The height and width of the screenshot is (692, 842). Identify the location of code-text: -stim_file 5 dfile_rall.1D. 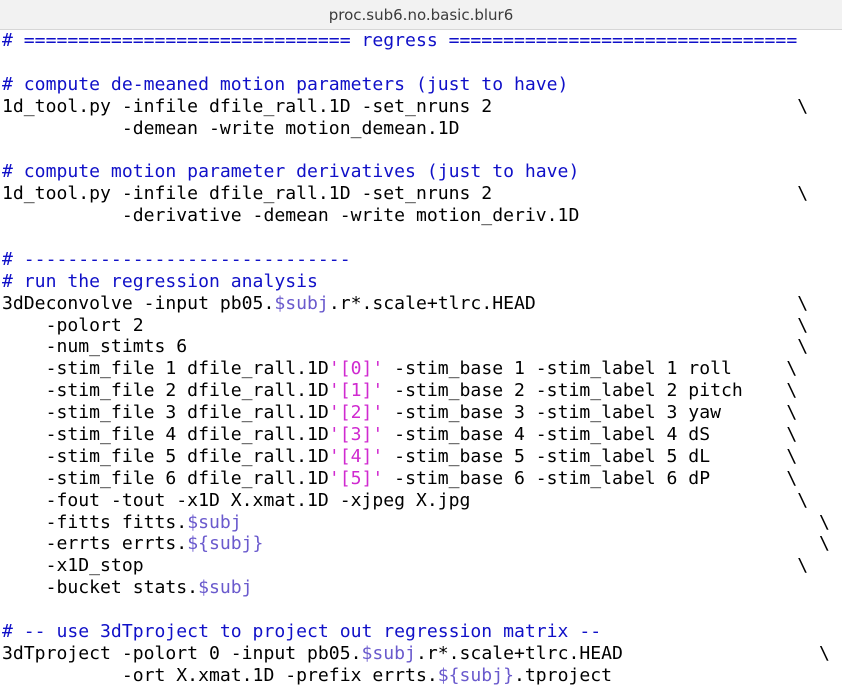
(165, 456).